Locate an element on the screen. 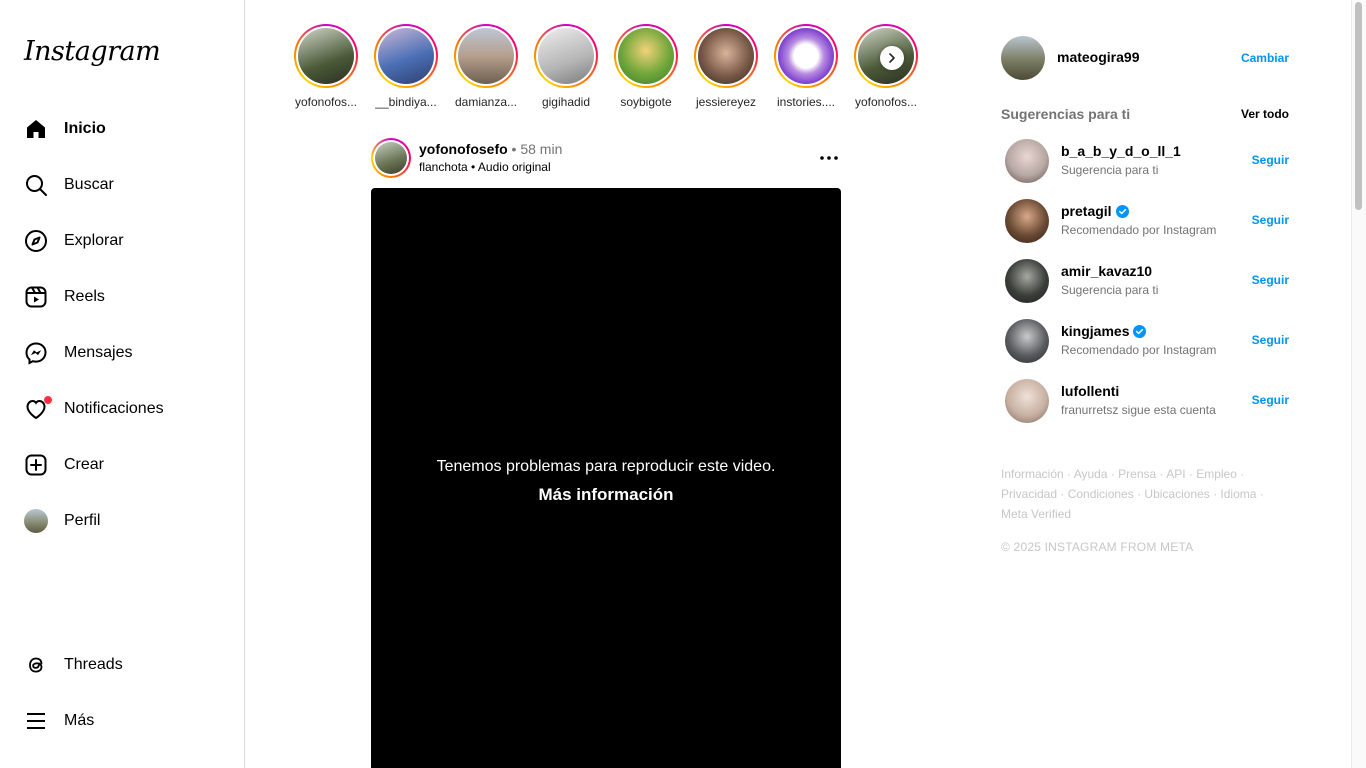  nav-label: Buscar is located at coordinates (89, 184).